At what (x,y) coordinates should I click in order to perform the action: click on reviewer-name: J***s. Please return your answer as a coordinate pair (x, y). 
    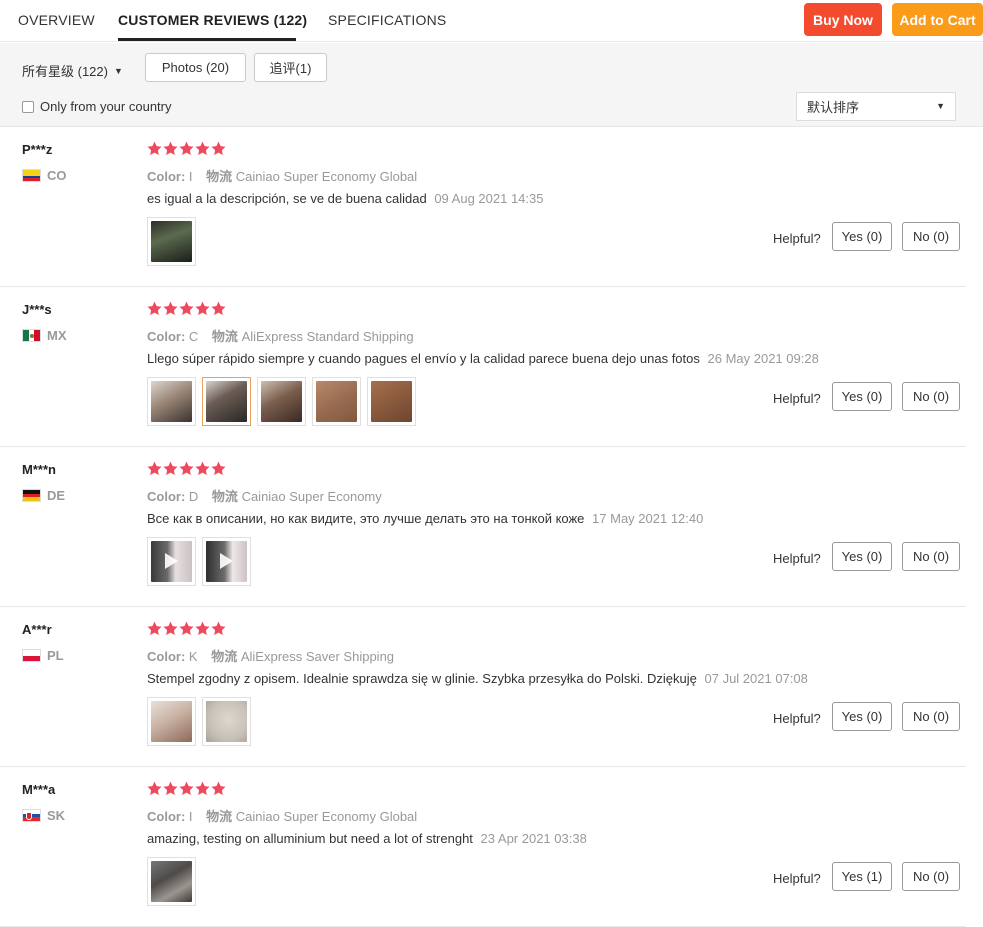
    Looking at the image, I should click on (37, 309).